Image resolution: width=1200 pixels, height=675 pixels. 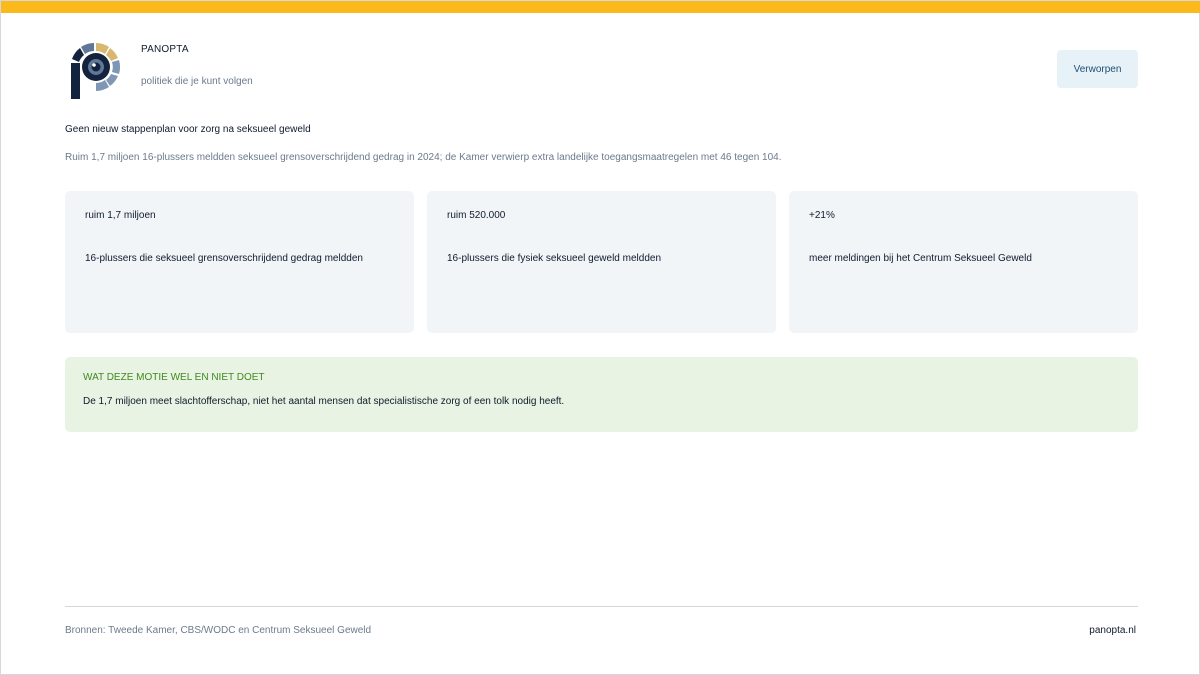 What do you see at coordinates (96, 71) in the screenshot?
I see `panopta-logo-icon` at bounding box center [96, 71].